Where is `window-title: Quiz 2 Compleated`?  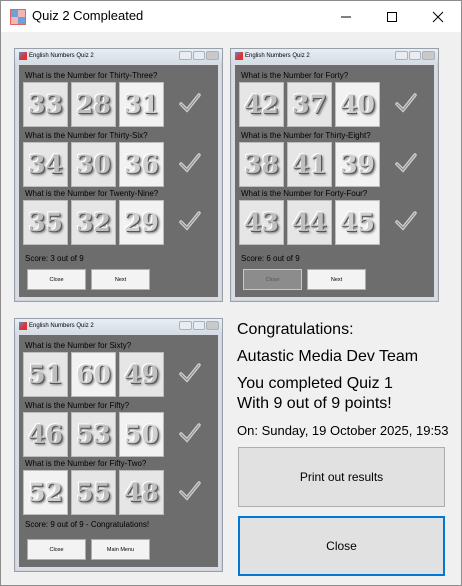
window-title: Quiz 2 Compleated is located at coordinates (88, 15).